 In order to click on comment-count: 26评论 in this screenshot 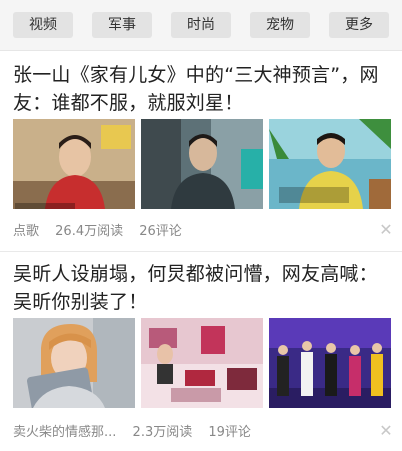, I will do `click(160, 231)`.